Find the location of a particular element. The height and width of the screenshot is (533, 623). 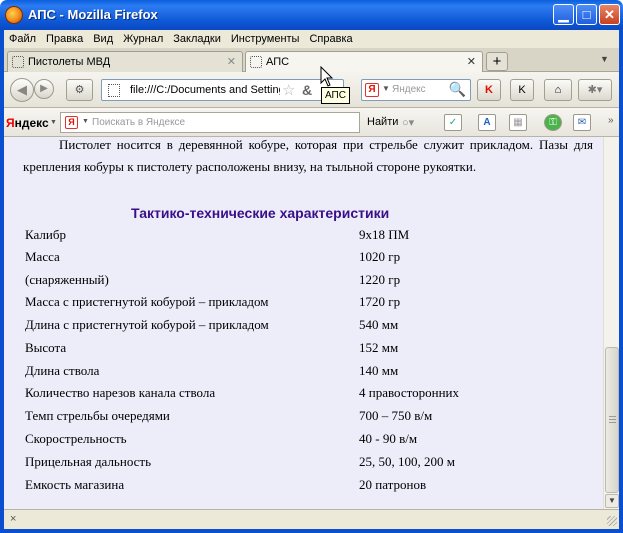

url-text: file:///C:/Documents and Settings is located at coordinates (205, 90).